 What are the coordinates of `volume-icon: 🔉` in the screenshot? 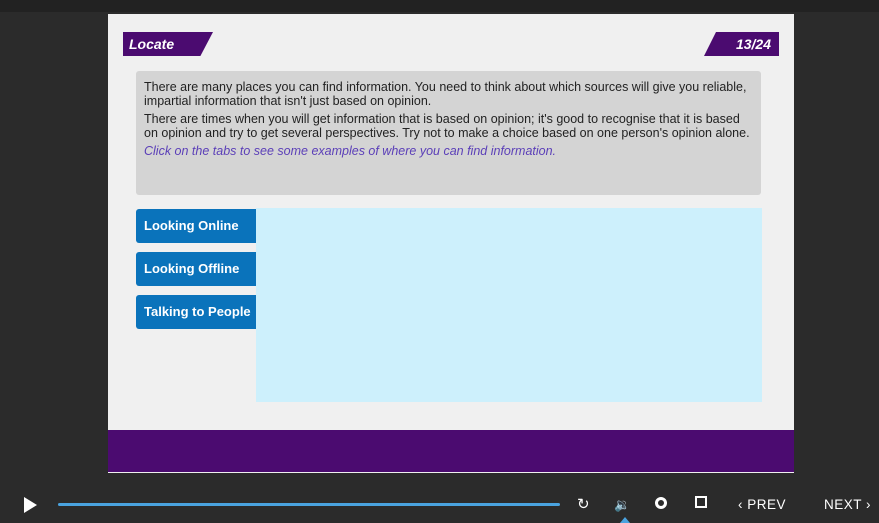 It's located at (622, 505).